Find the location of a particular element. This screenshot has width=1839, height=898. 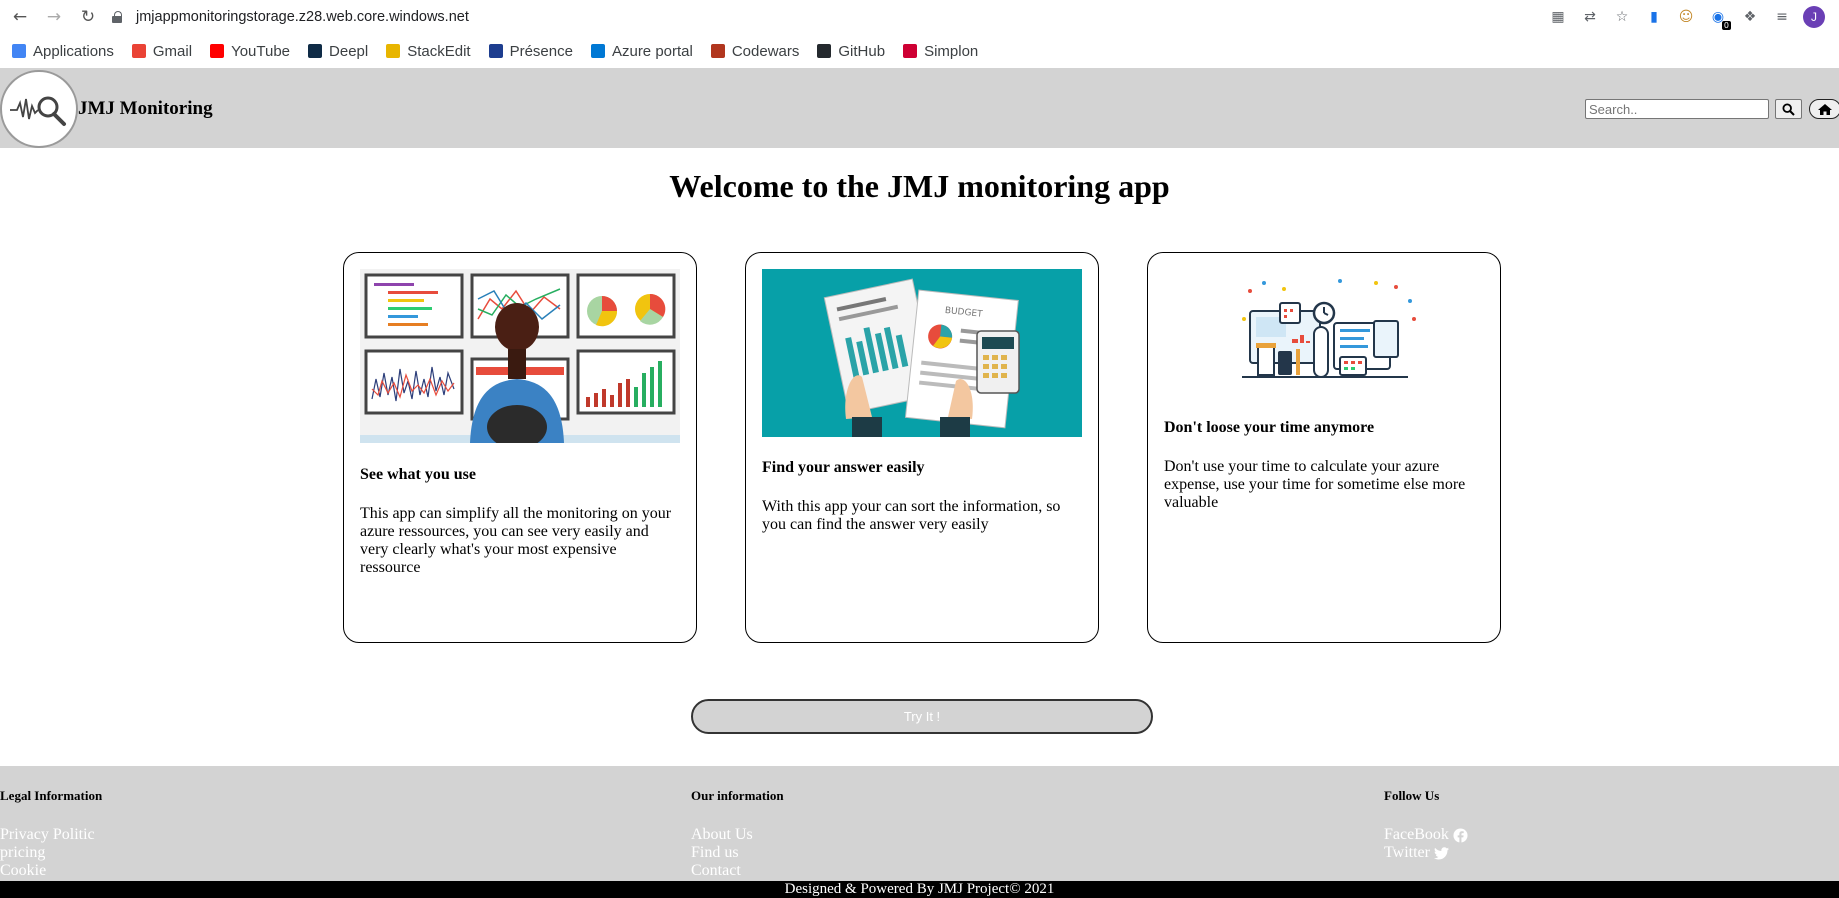

bookmark-label: StackEdit is located at coordinates (439, 51).